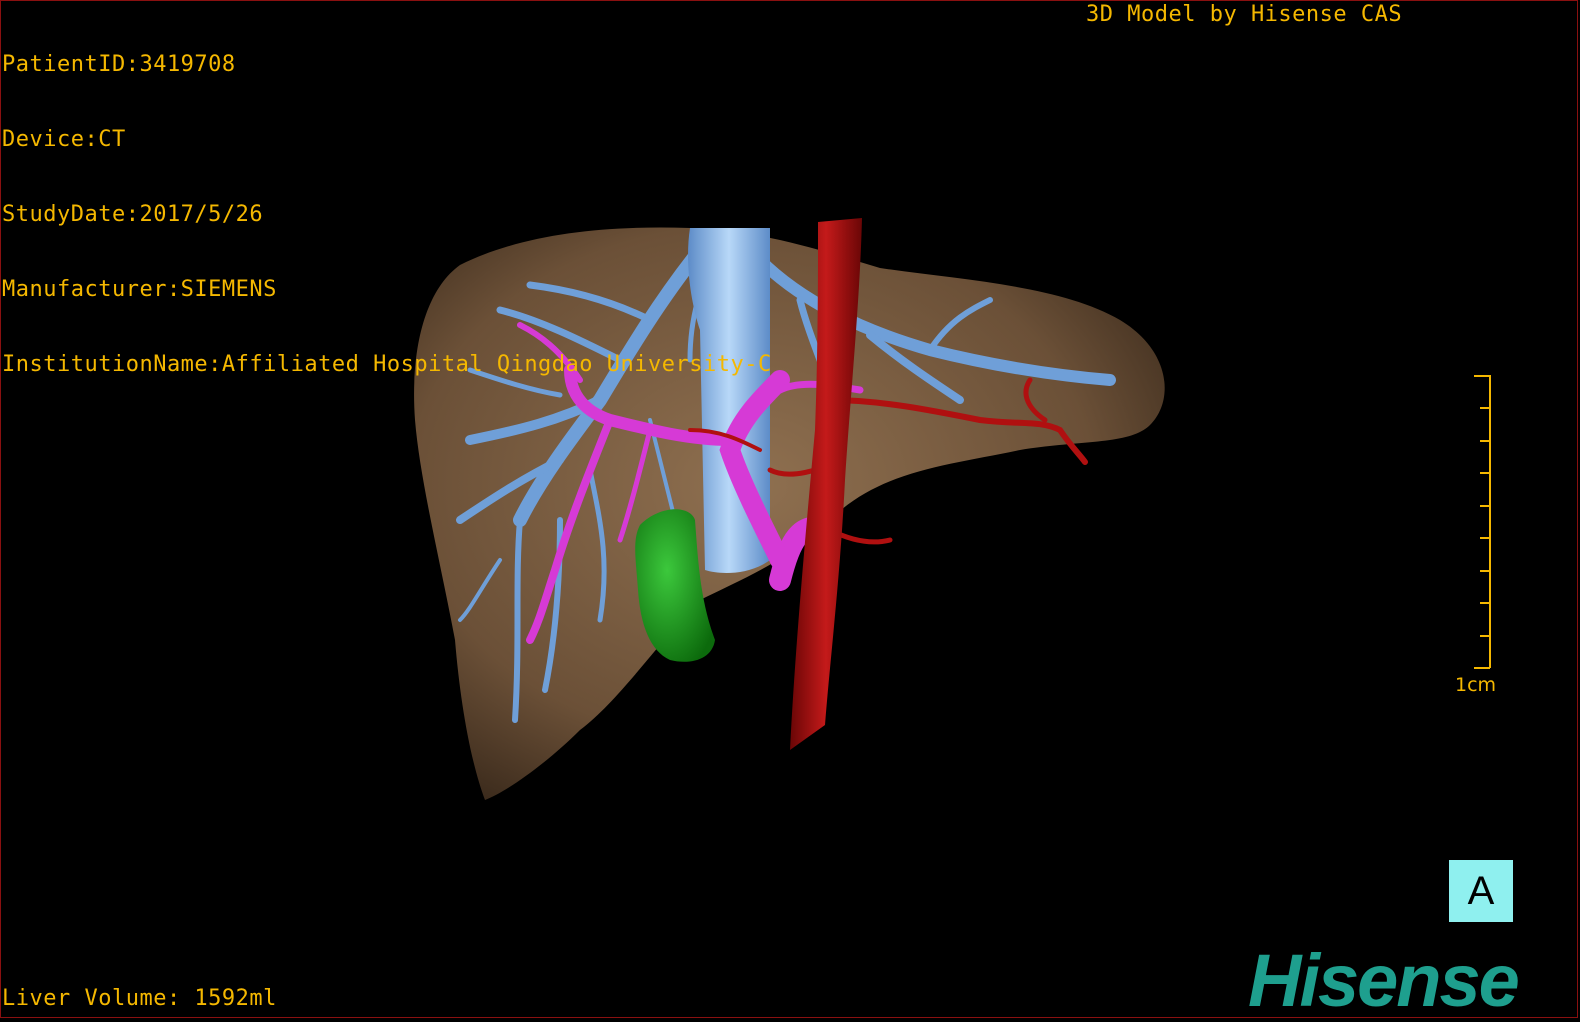 The height and width of the screenshot is (1022, 1580). Describe the element at coordinates (139, 289) in the screenshot. I see `manufacturer: Manufacturer:SIEMENS` at that location.